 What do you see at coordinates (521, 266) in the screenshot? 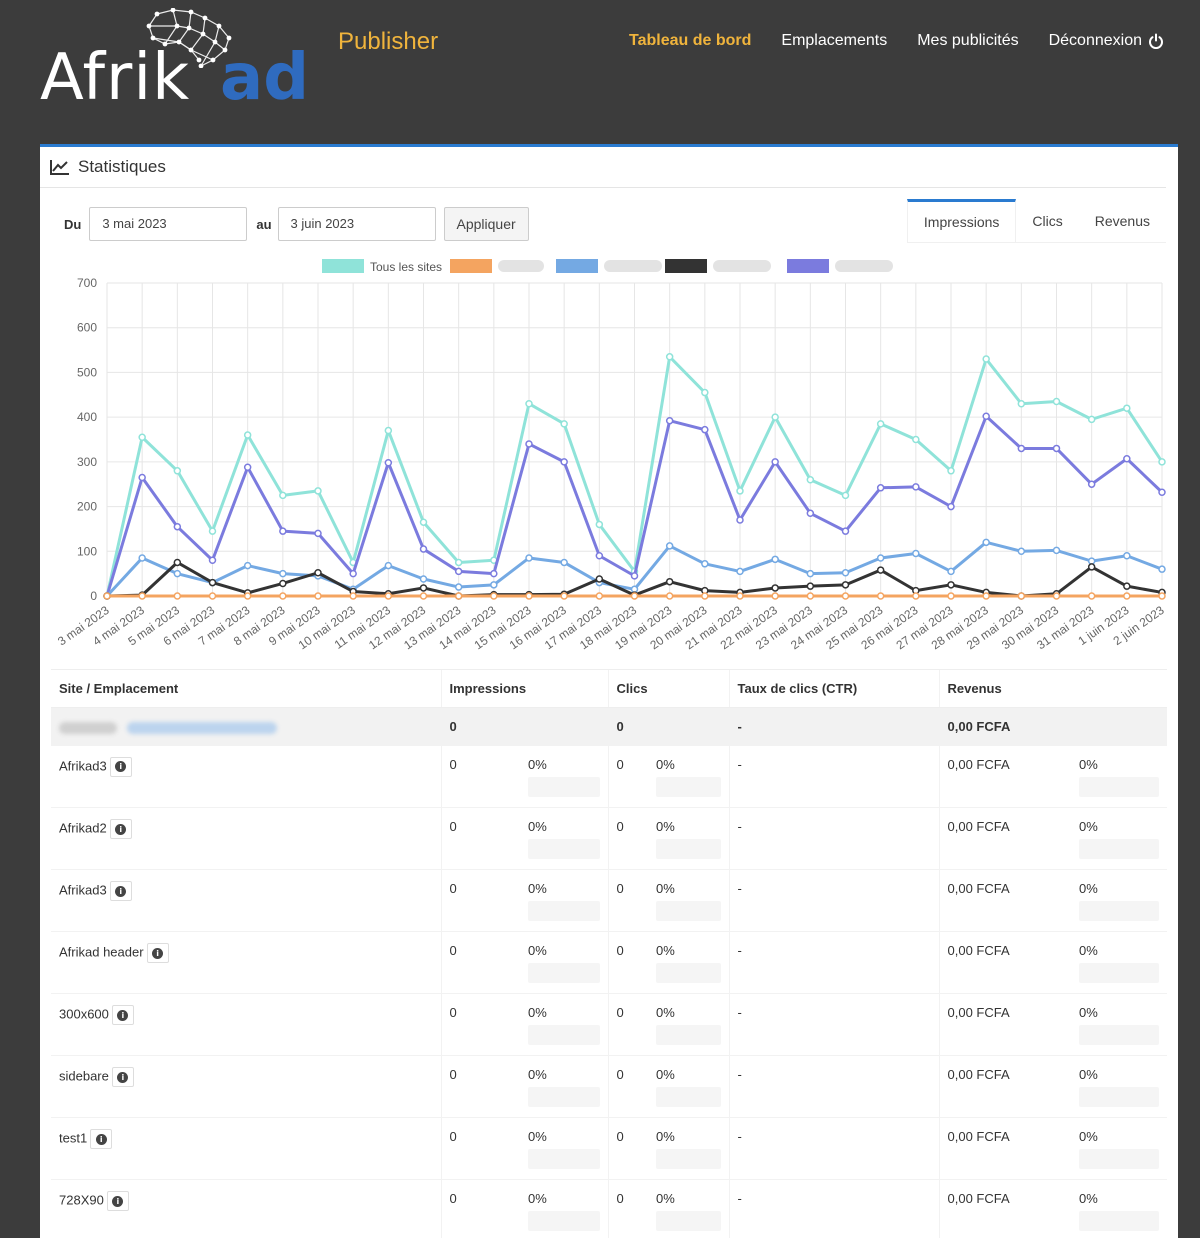
I see `legend-label-redacted` at bounding box center [521, 266].